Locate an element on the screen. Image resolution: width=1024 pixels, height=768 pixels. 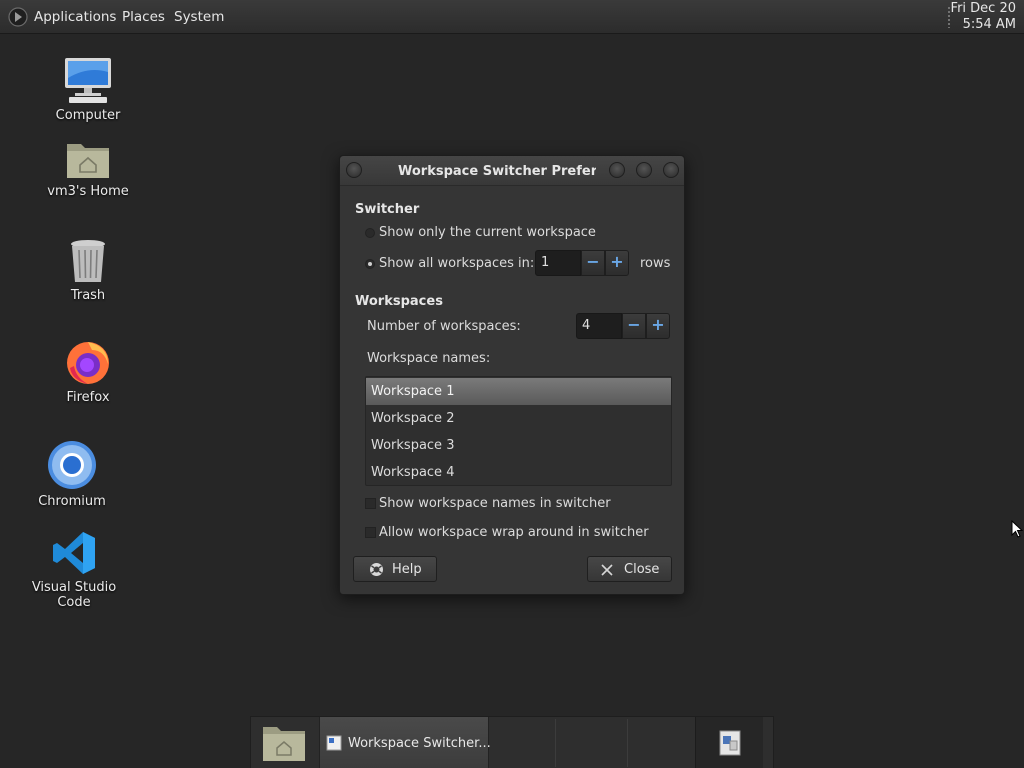
num-workspaces-spinbutton: 4 − + is located at coordinates (623, 326).